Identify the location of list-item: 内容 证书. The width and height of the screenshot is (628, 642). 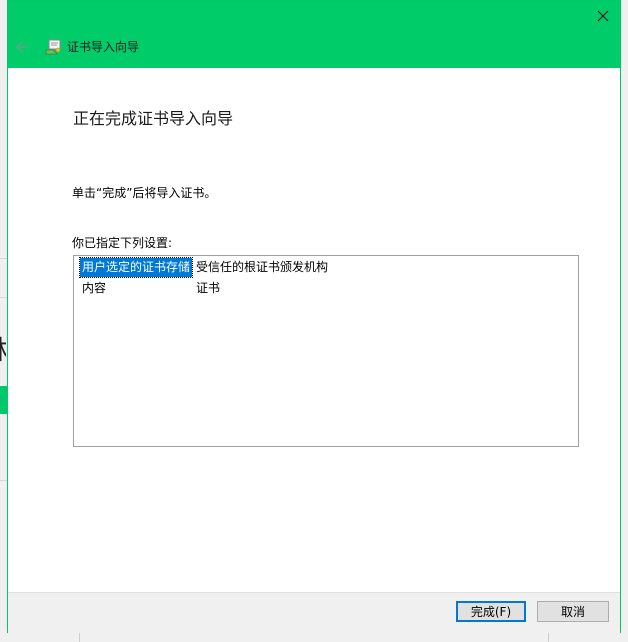
(326, 288).